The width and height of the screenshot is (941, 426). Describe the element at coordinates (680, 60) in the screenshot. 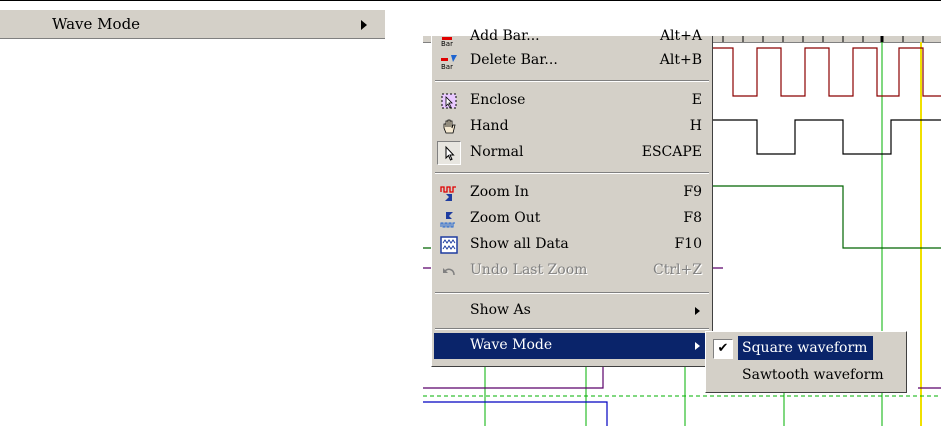

I see `menu-item-shortcut: Alt+B` at that location.